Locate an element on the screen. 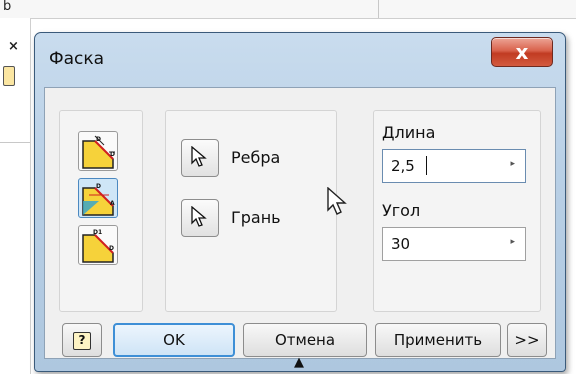 The image size is (576, 374). more-options-button: >> is located at coordinates (527, 340).